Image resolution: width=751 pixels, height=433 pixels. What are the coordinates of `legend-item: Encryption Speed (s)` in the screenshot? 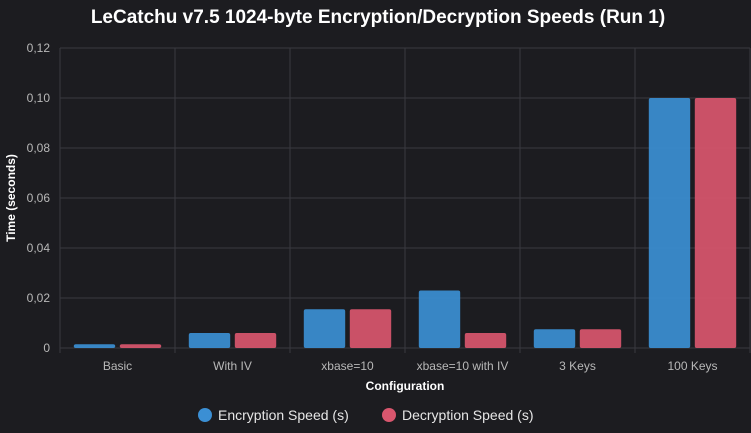 It's located at (273, 415).